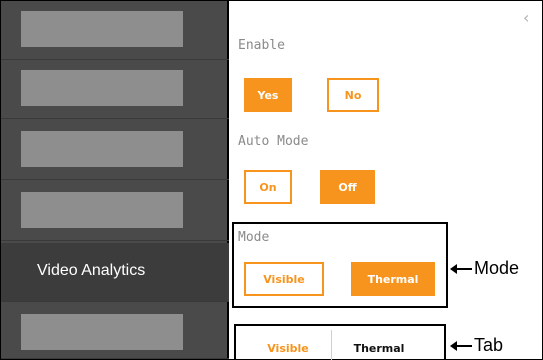 The height and width of the screenshot is (360, 543). I want to click on tab-annotation: Tab, so click(477, 345).